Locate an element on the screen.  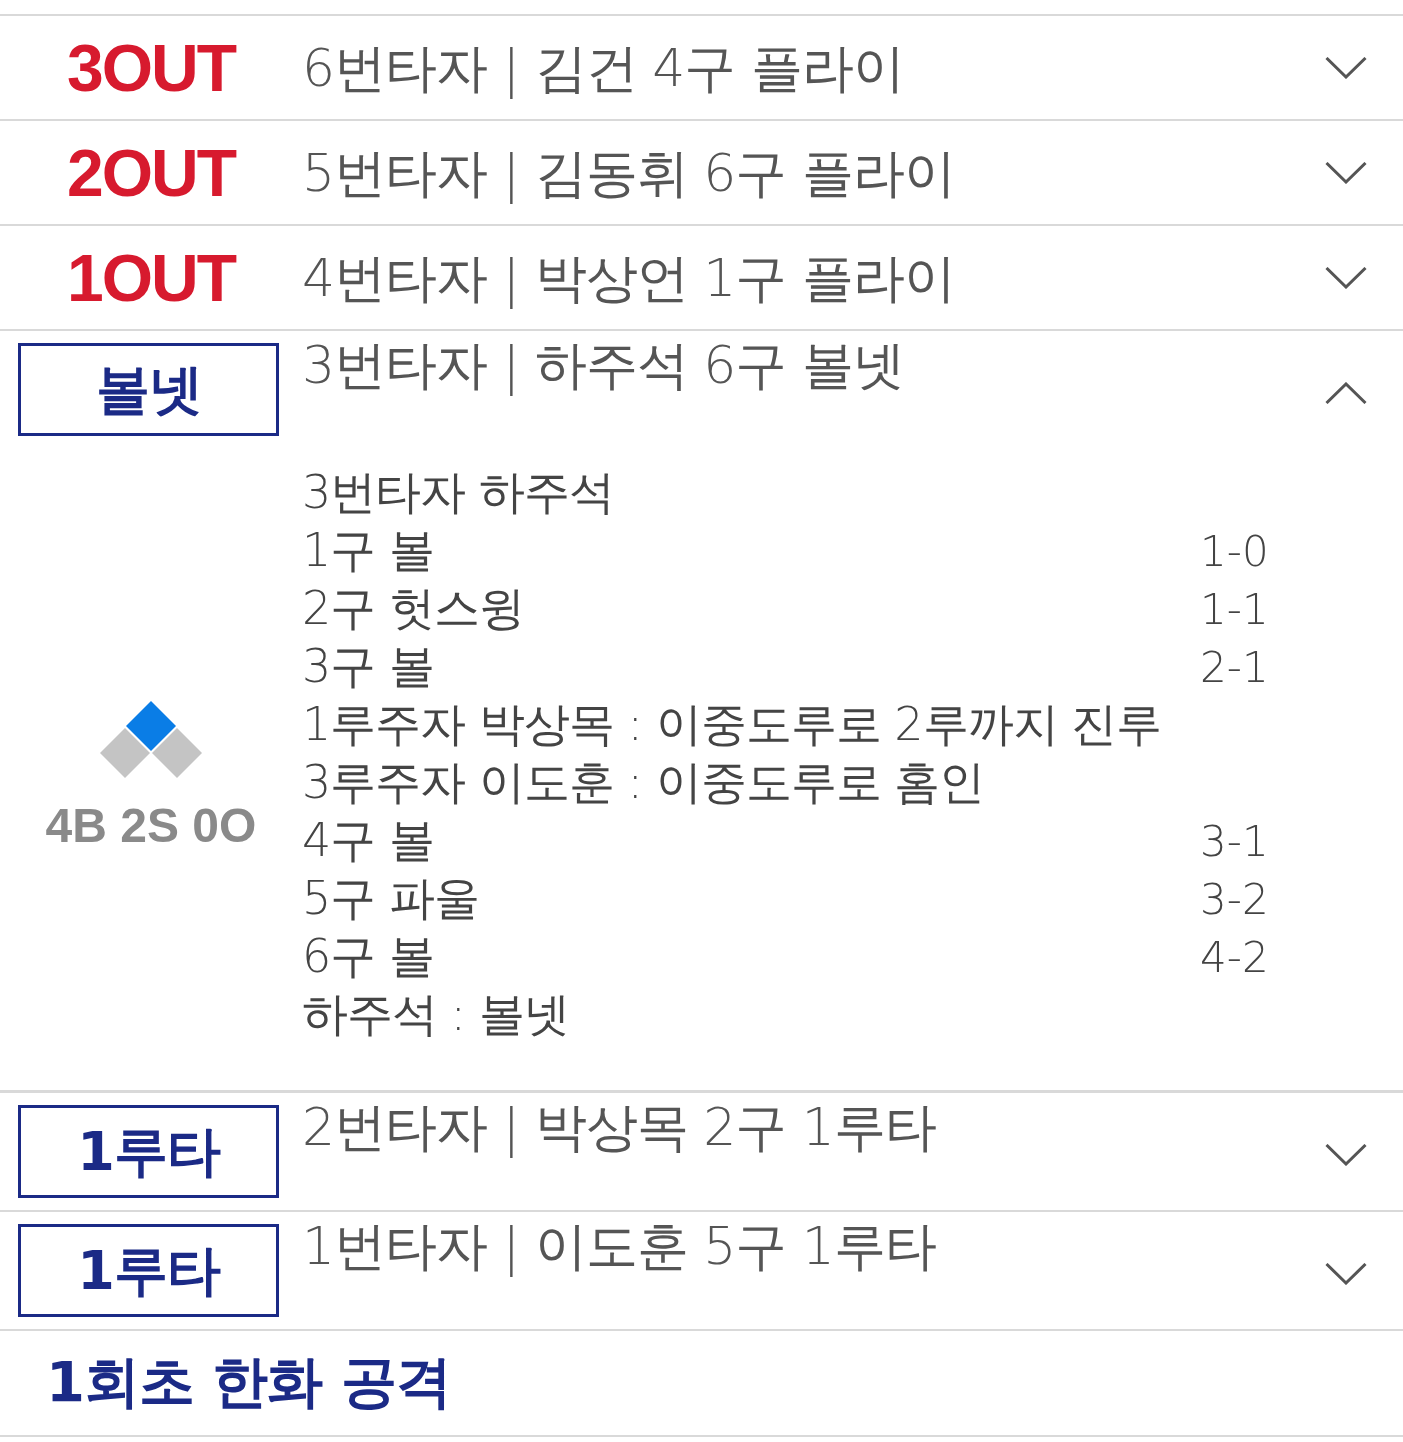
pitch-detail: 5구 파울 is located at coordinates (390, 898).